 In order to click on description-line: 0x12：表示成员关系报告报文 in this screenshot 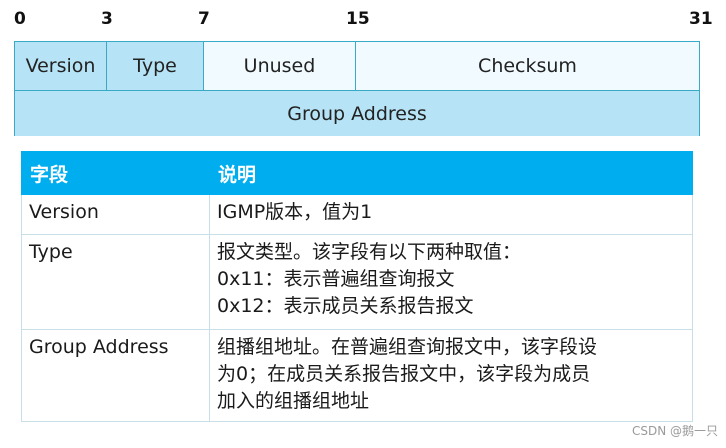, I will do `click(345, 306)`.